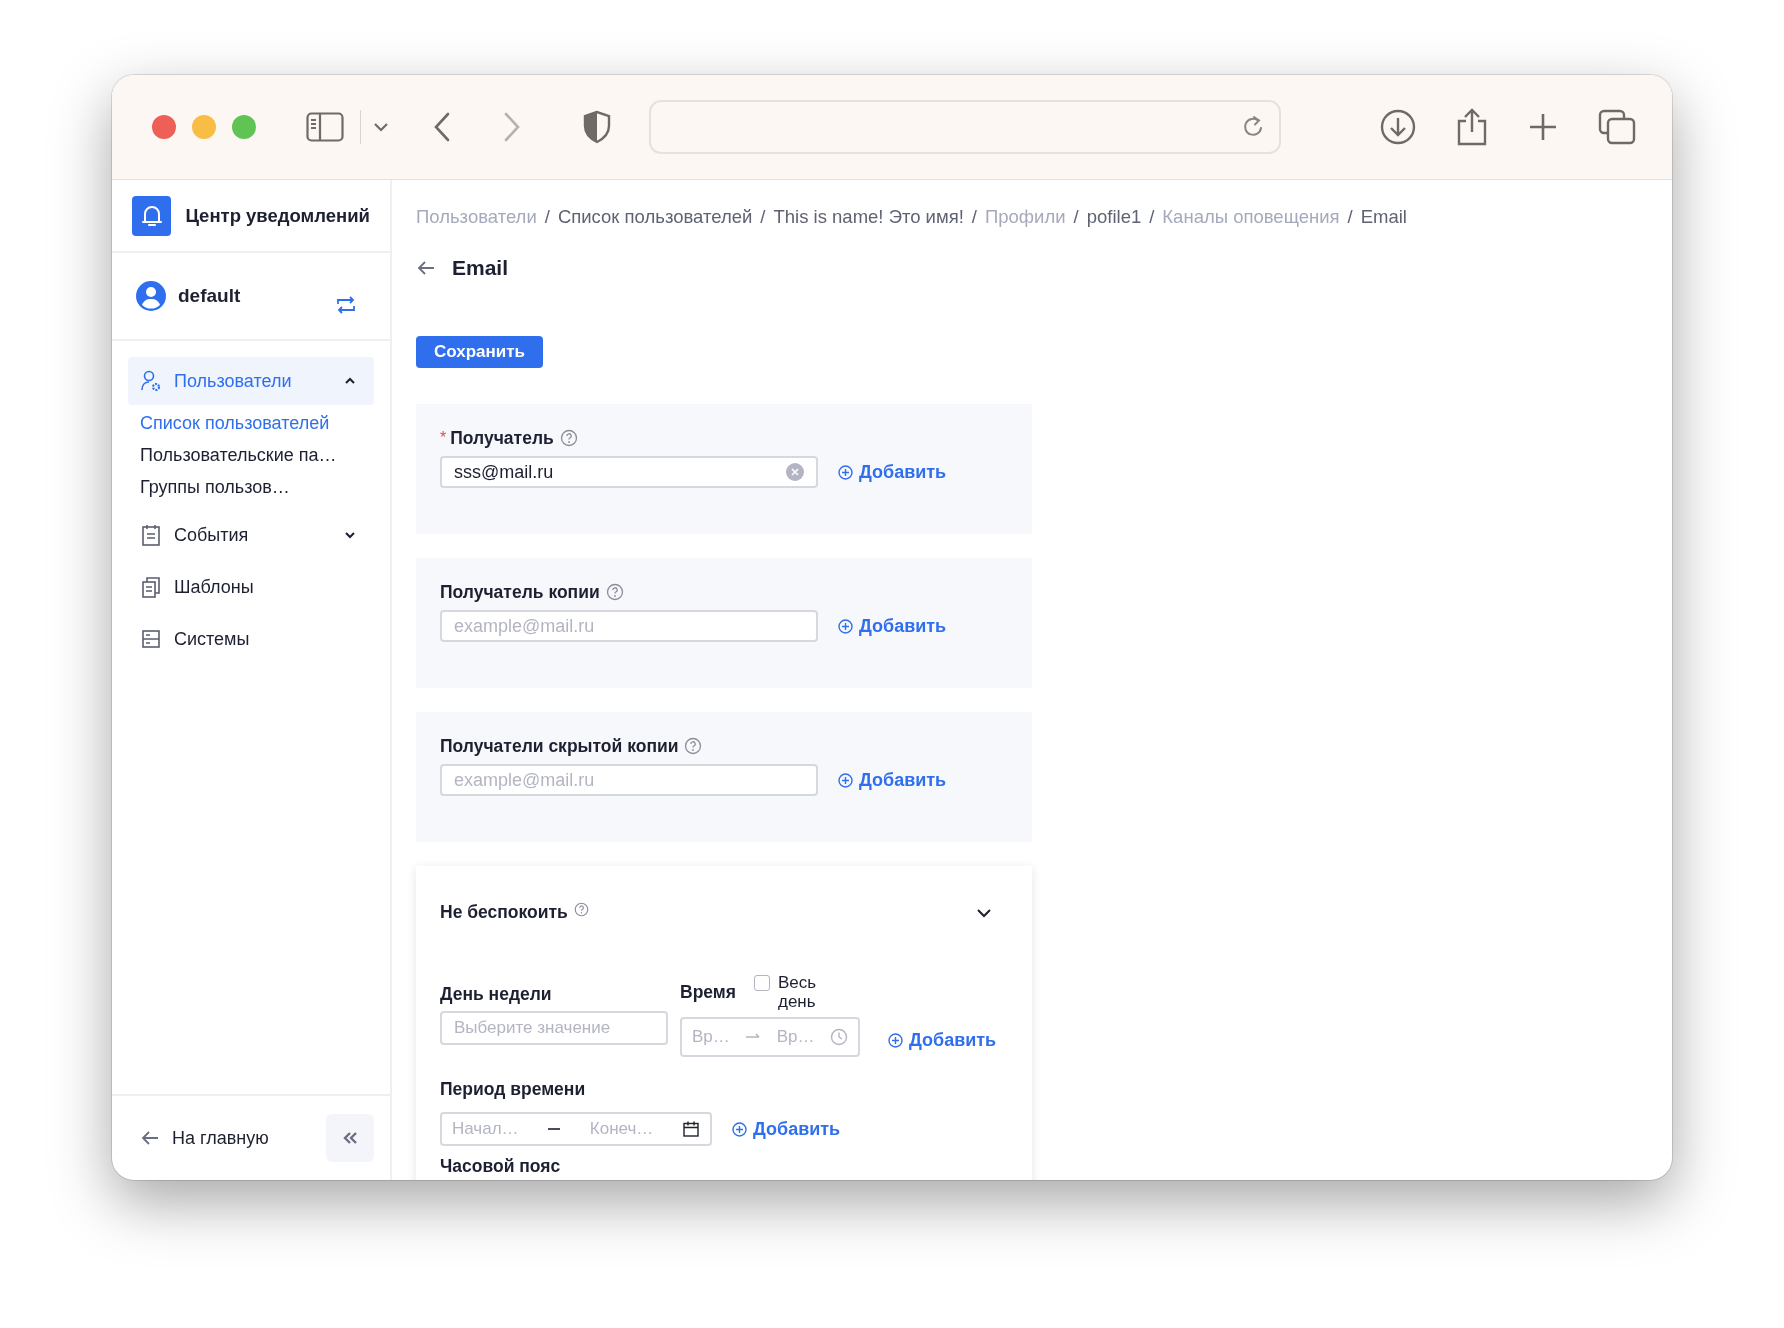  I want to click on dash-icon, so click(554, 1129).